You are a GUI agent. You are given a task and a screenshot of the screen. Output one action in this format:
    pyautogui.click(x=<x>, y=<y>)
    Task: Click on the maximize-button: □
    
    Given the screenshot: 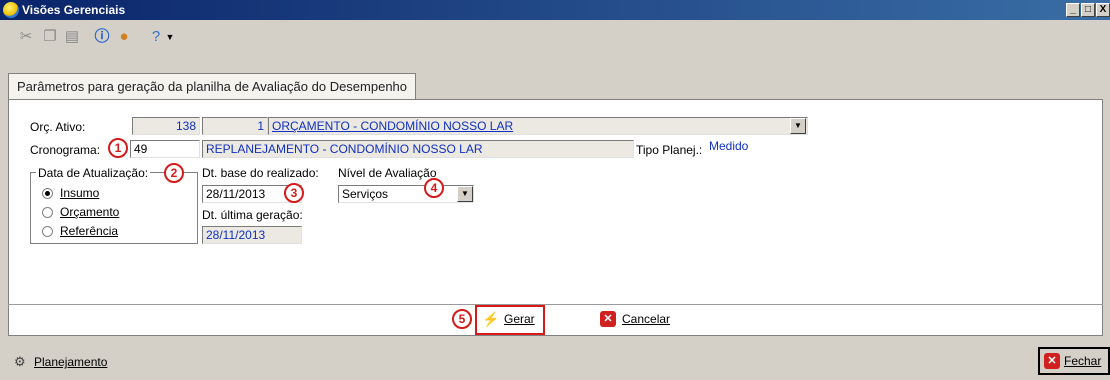 What is the action you would take?
    pyautogui.click(x=1088, y=10)
    